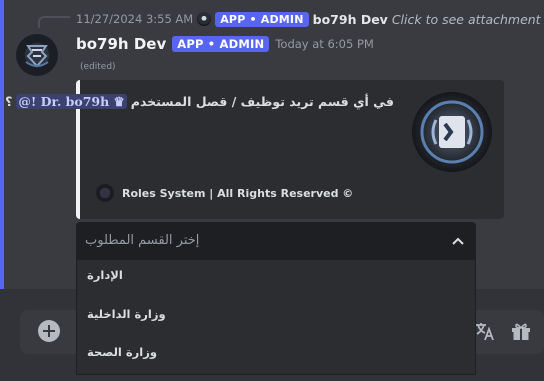  Describe the element at coordinates (466, 19) in the screenshot. I see `reply-attachment-link: Click to see attachment` at that location.